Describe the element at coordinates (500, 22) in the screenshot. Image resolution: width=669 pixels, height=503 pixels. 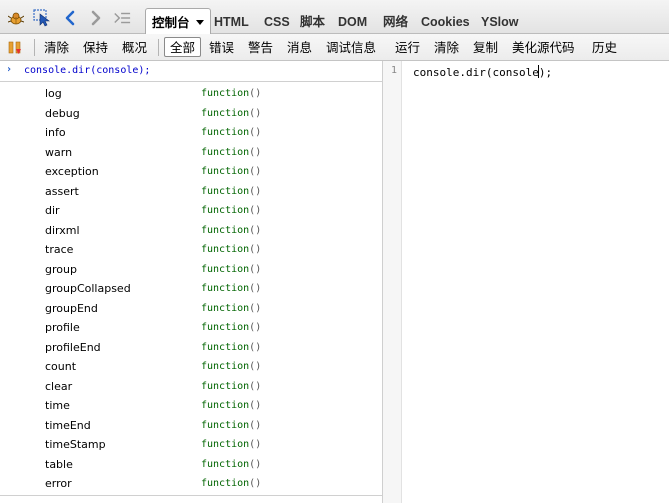
I see `tab-yslow: YSlow` at that location.